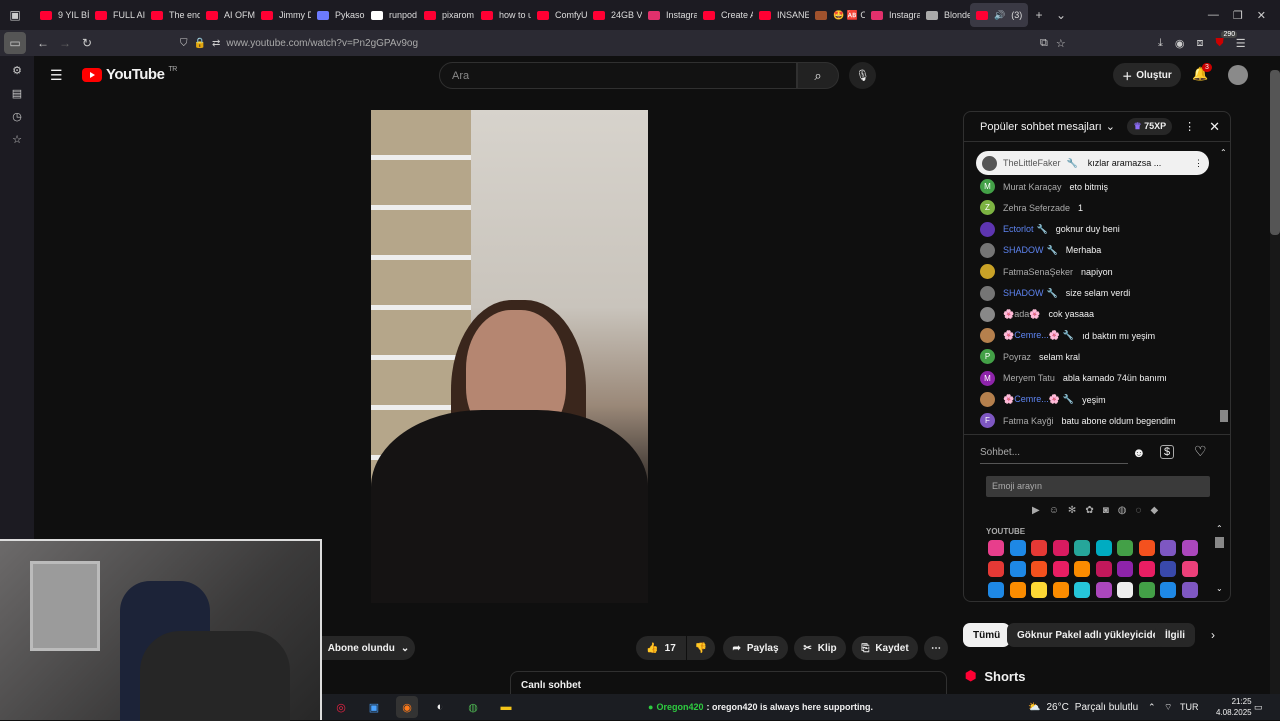 This screenshot has width=1280, height=721. What do you see at coordinates (1028, 421) in the screenshot?
I see `chat-author: Fatma Kayği` at bounding box center [1028, 421].